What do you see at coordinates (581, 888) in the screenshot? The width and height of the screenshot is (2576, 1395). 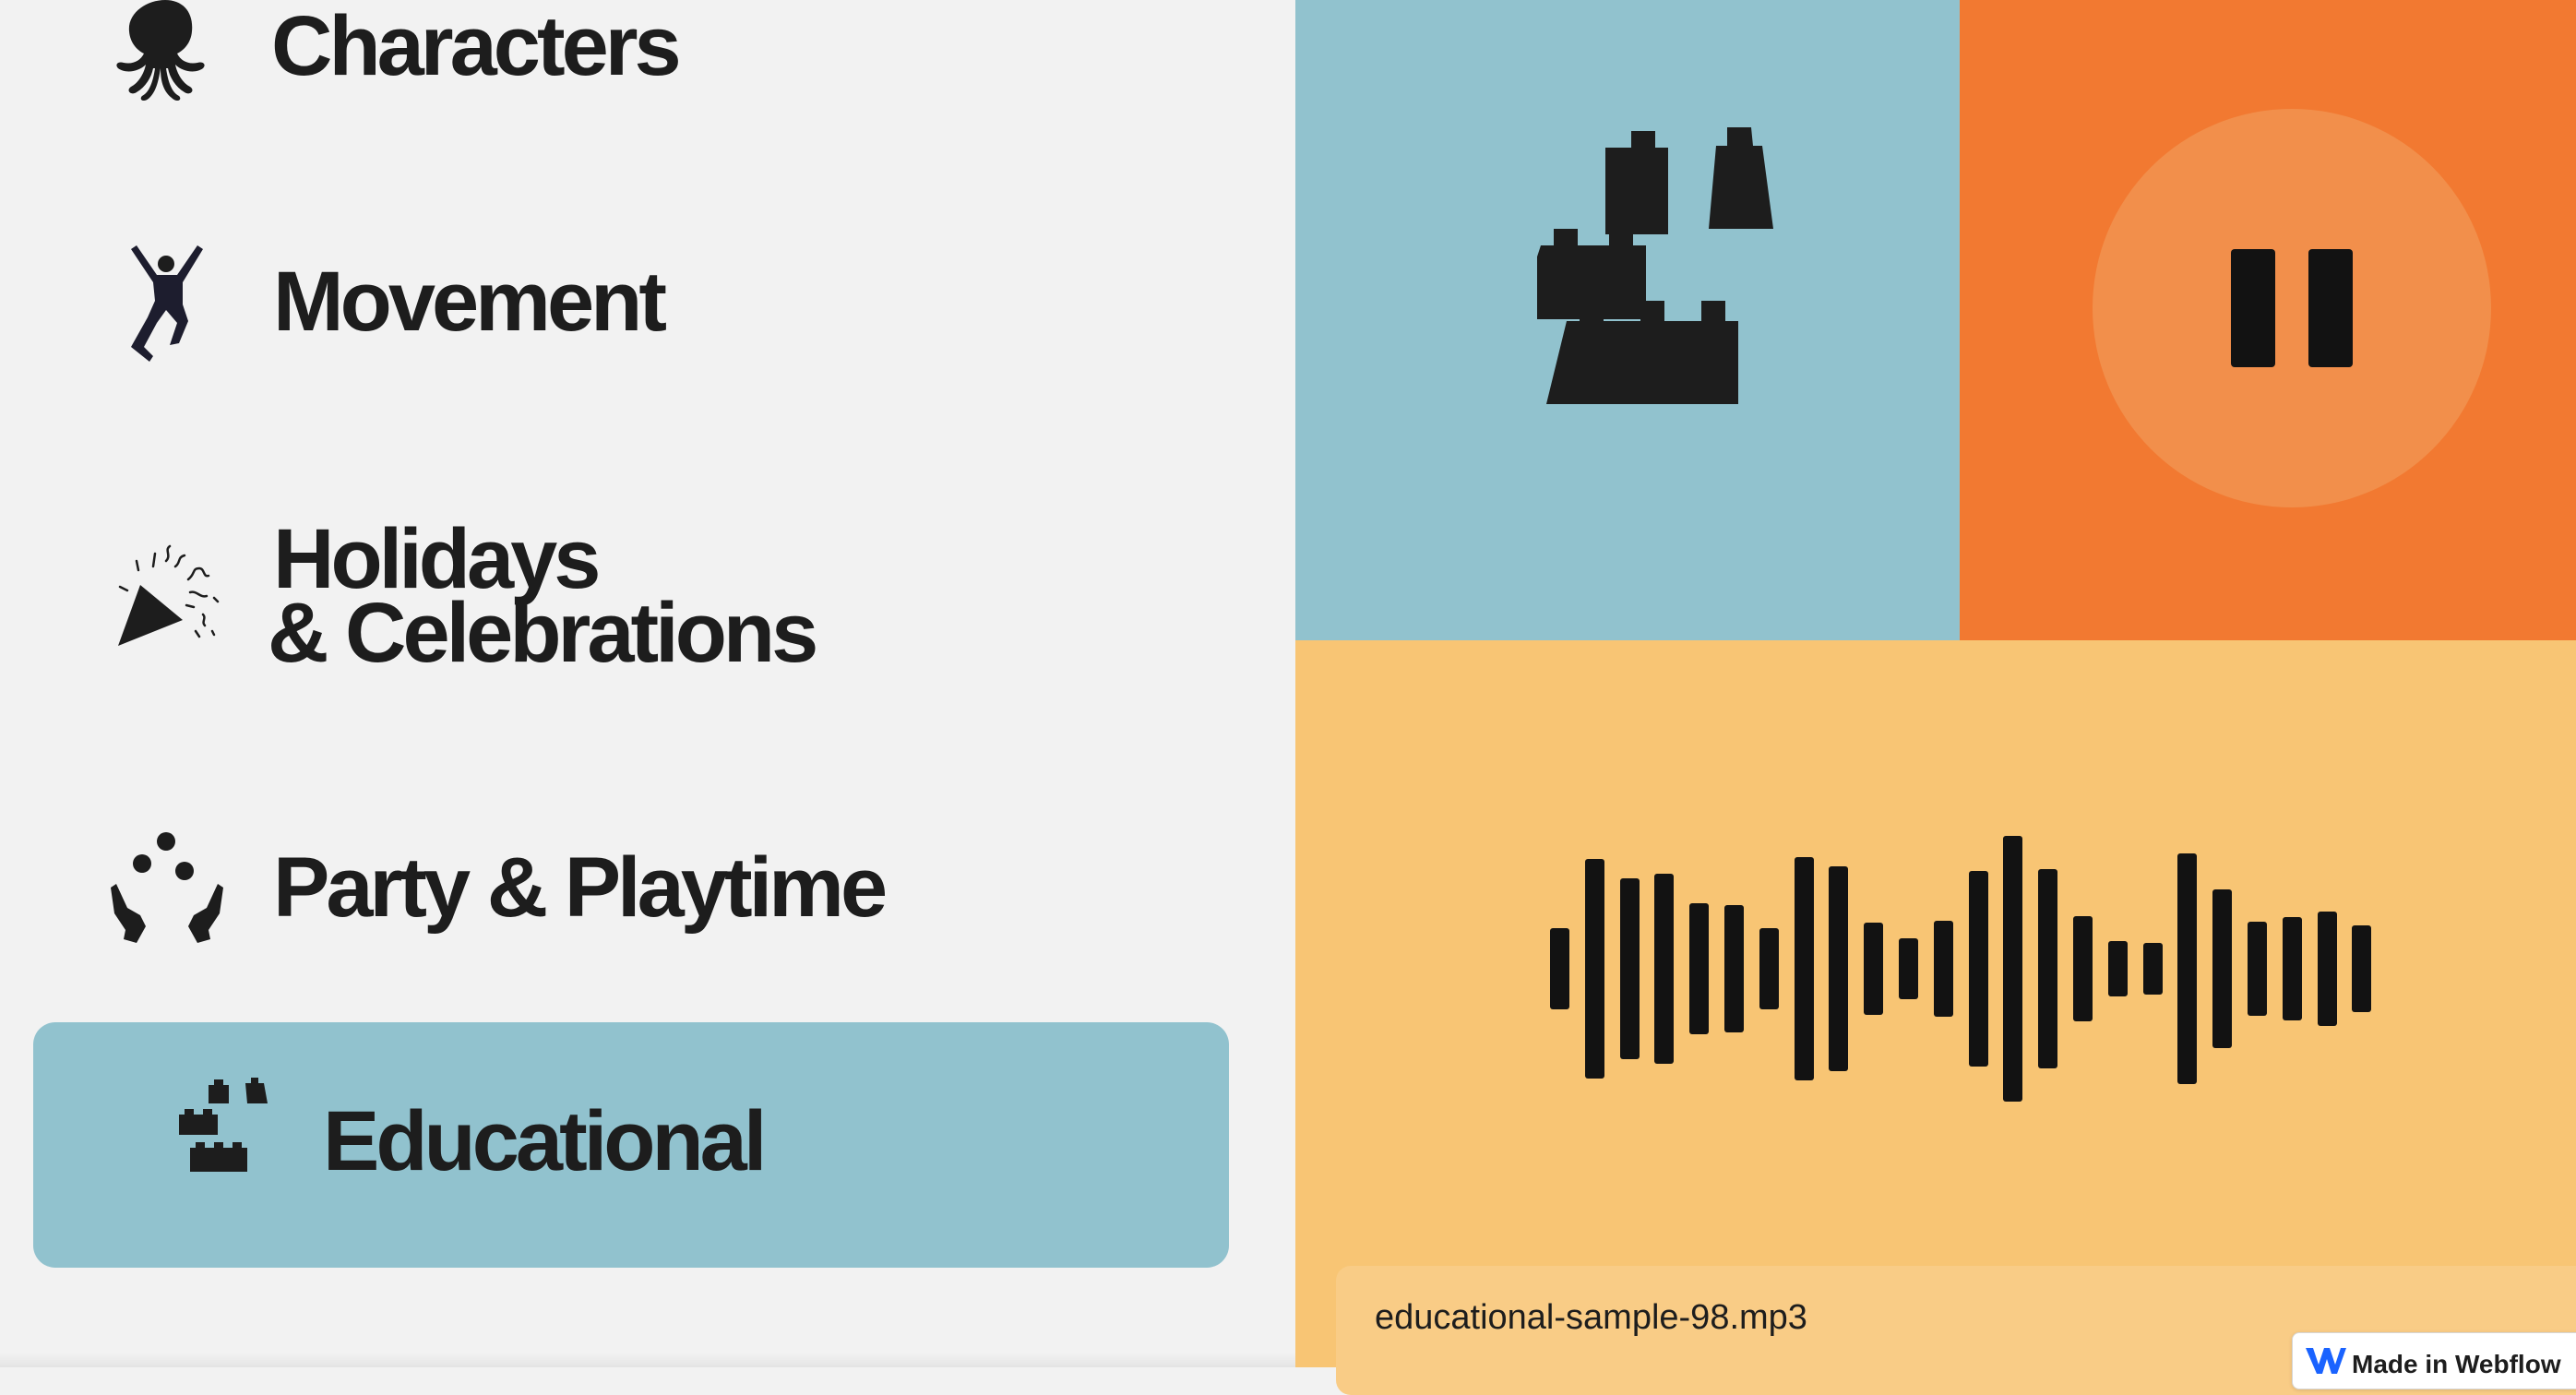 I see `category-label: Party & Playtime` at bounding box center [581, 888].